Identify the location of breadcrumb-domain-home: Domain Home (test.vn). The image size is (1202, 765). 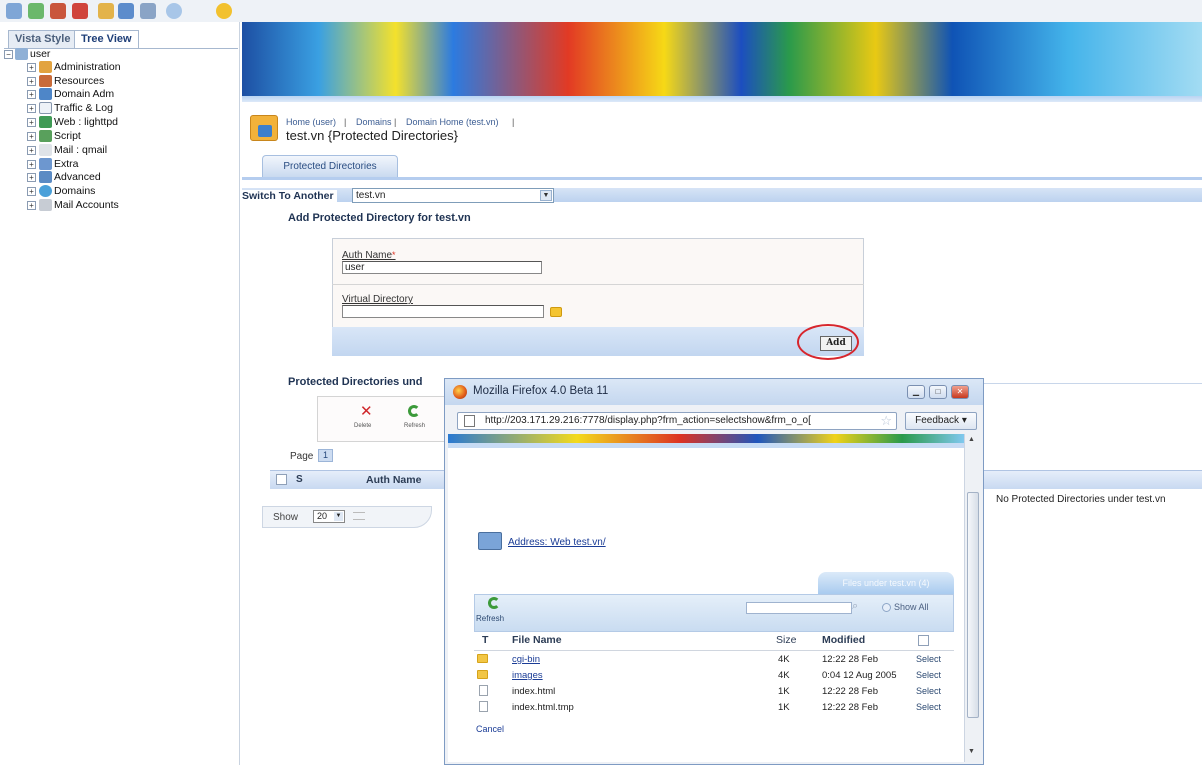
(452, 122).